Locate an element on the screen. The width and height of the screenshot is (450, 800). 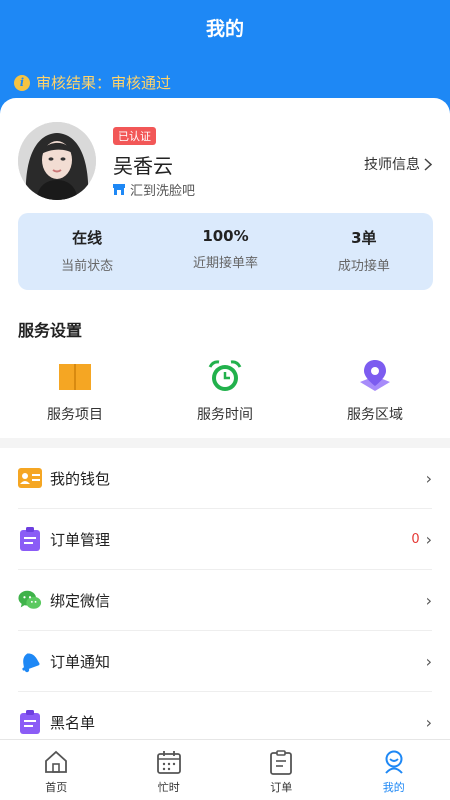
tab-orders: 订单 is located at coordinates (281, 770).